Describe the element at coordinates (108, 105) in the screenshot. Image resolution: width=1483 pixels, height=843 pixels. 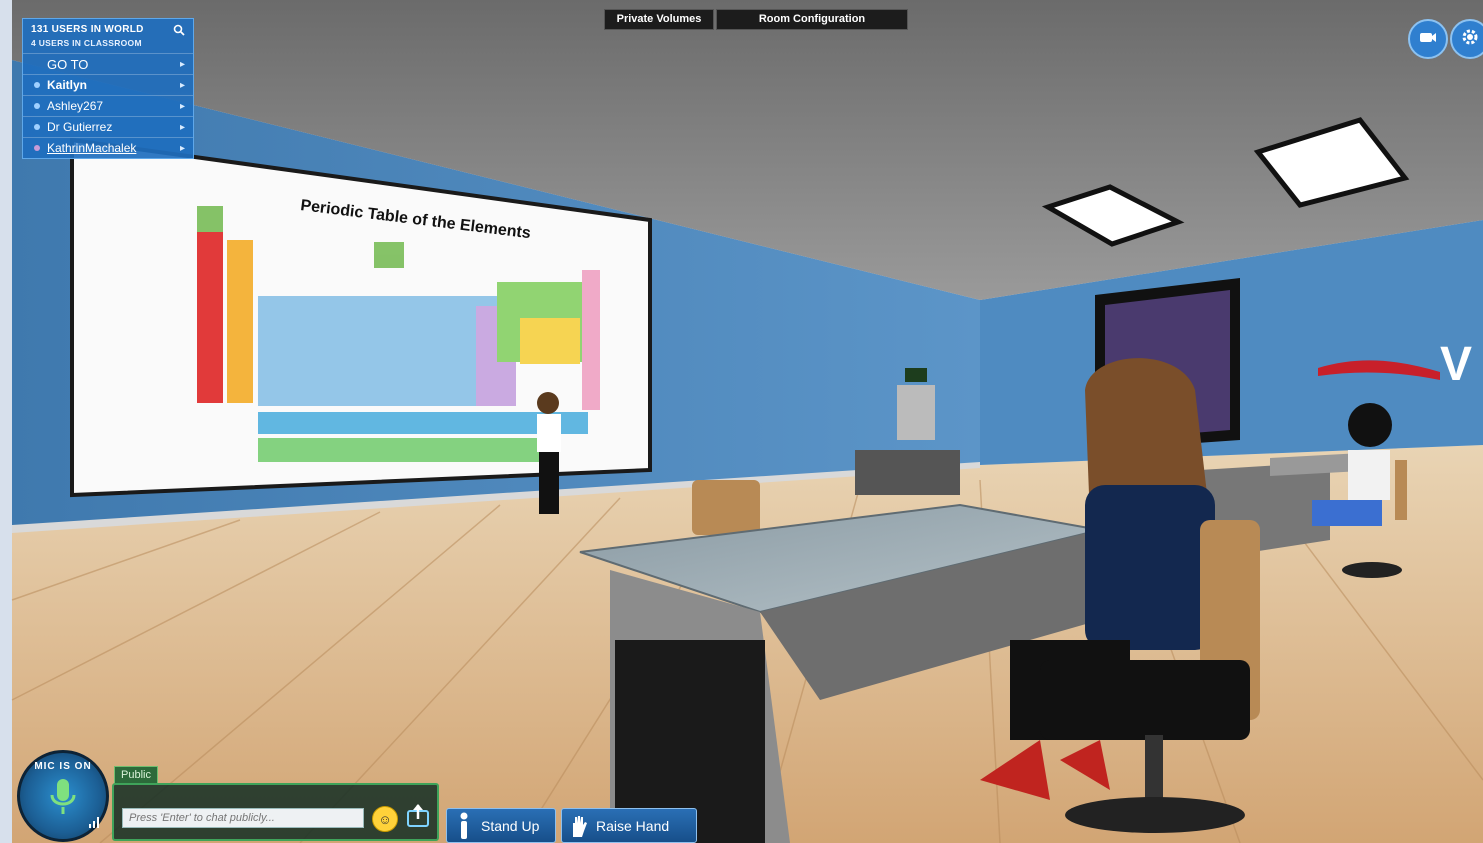
I see `user-item-ashley267: Ashley267 ▸` at that location.